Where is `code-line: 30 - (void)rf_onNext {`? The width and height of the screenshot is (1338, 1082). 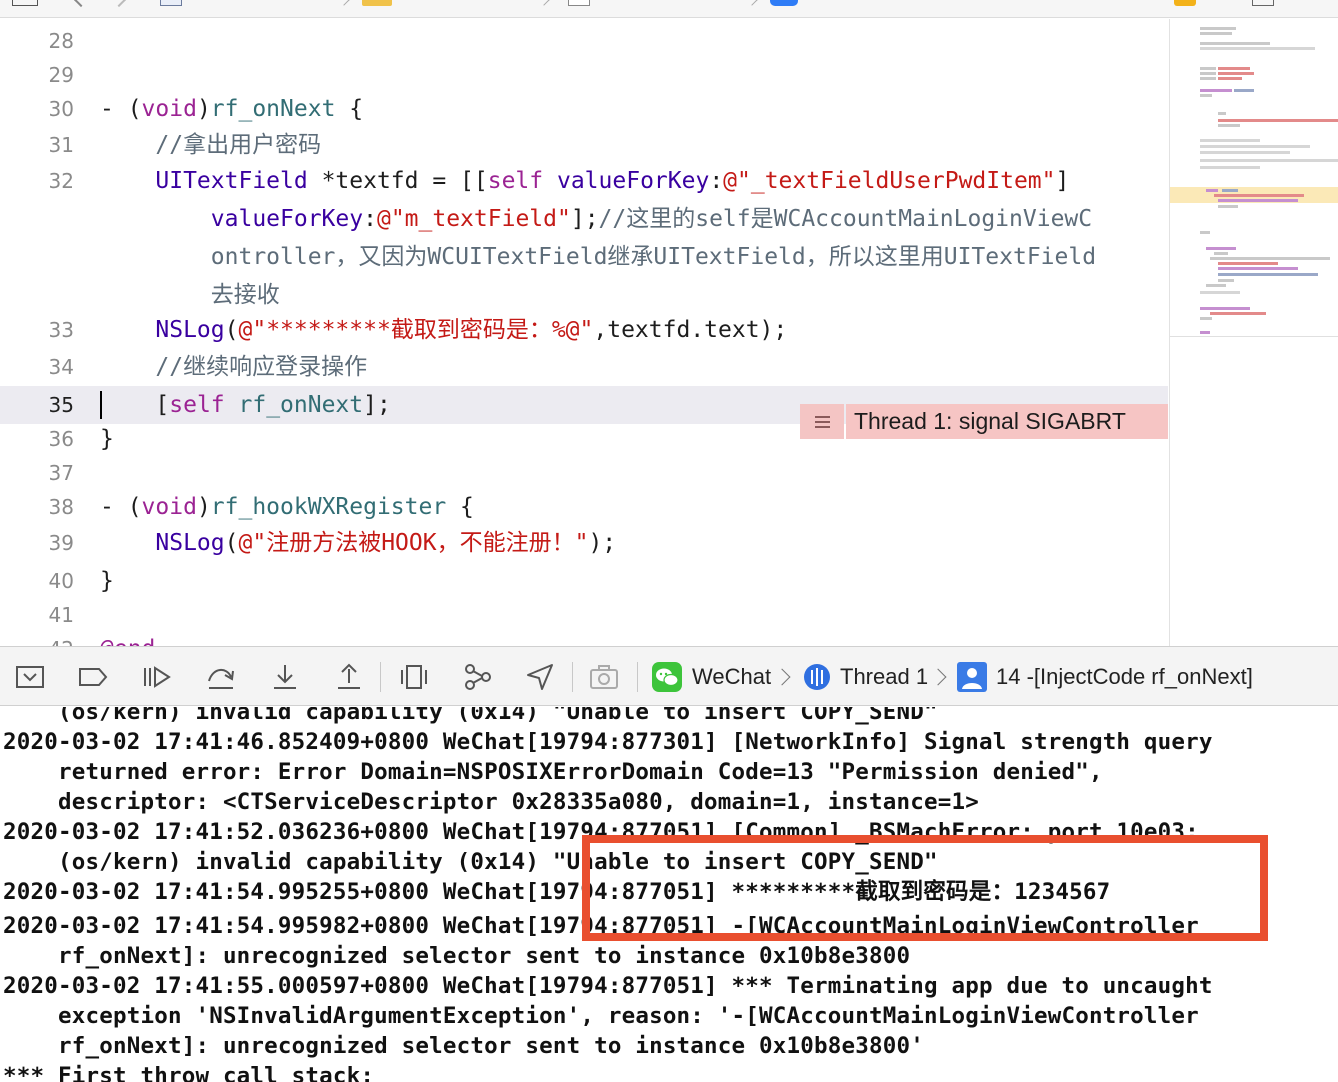 code-line: 30 - (void)rf_onNext { is located at coordinates (584, 109).